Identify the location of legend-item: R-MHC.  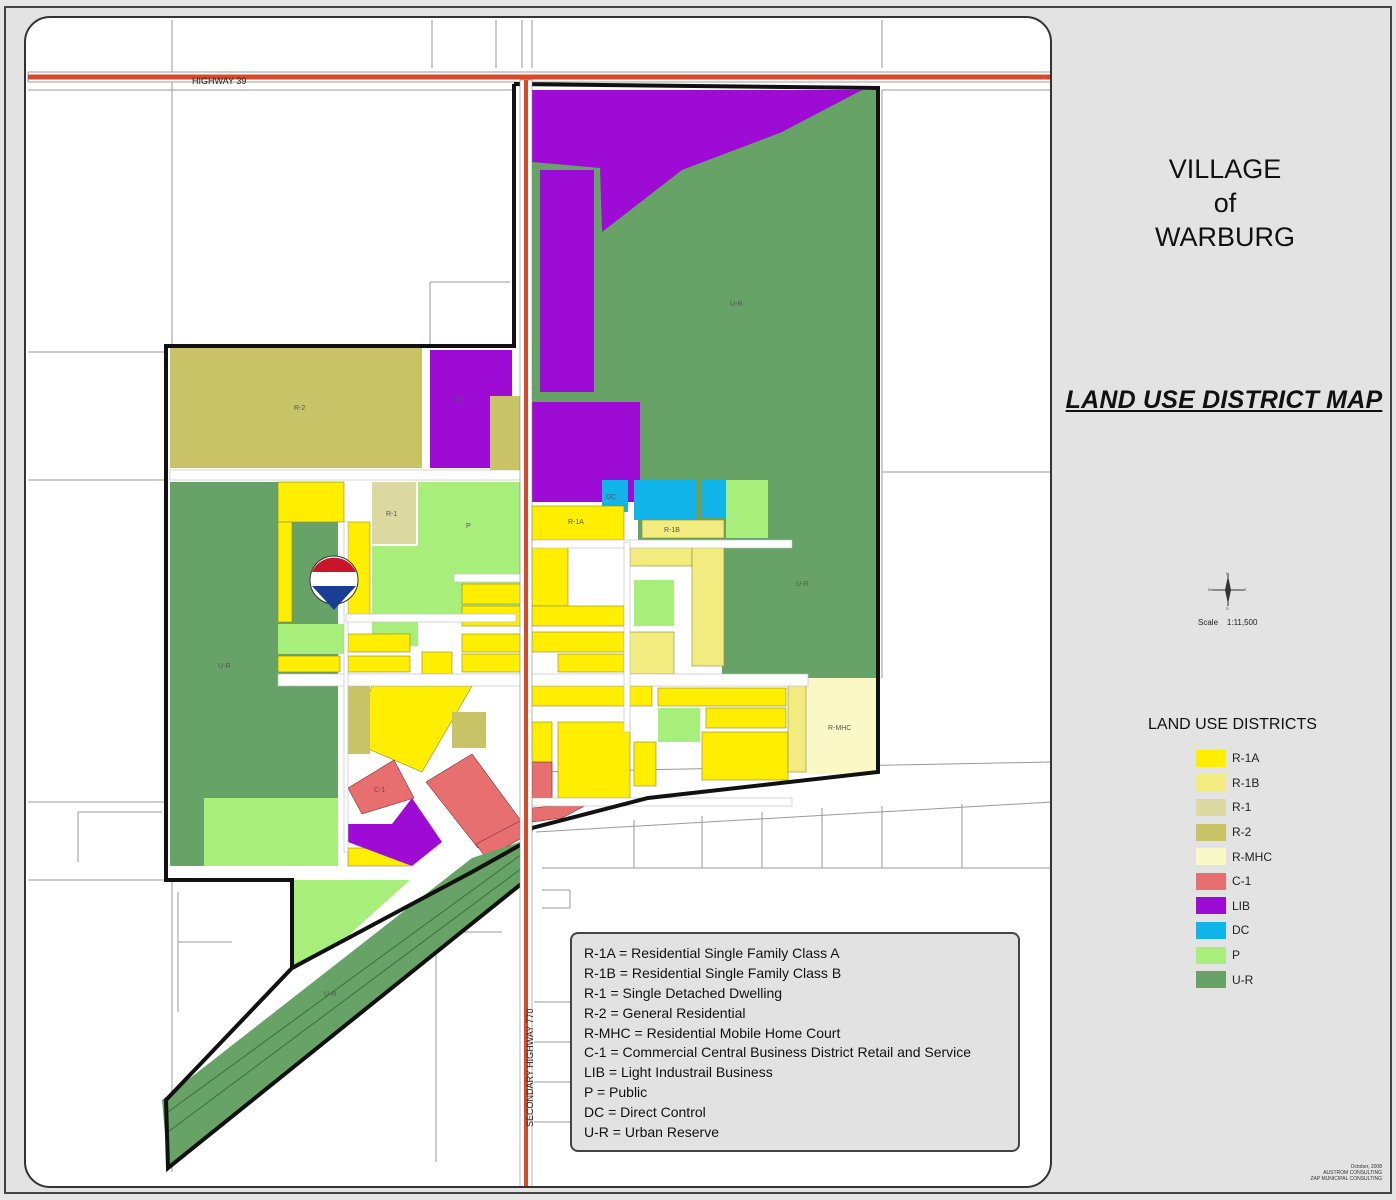
(1234, 856).